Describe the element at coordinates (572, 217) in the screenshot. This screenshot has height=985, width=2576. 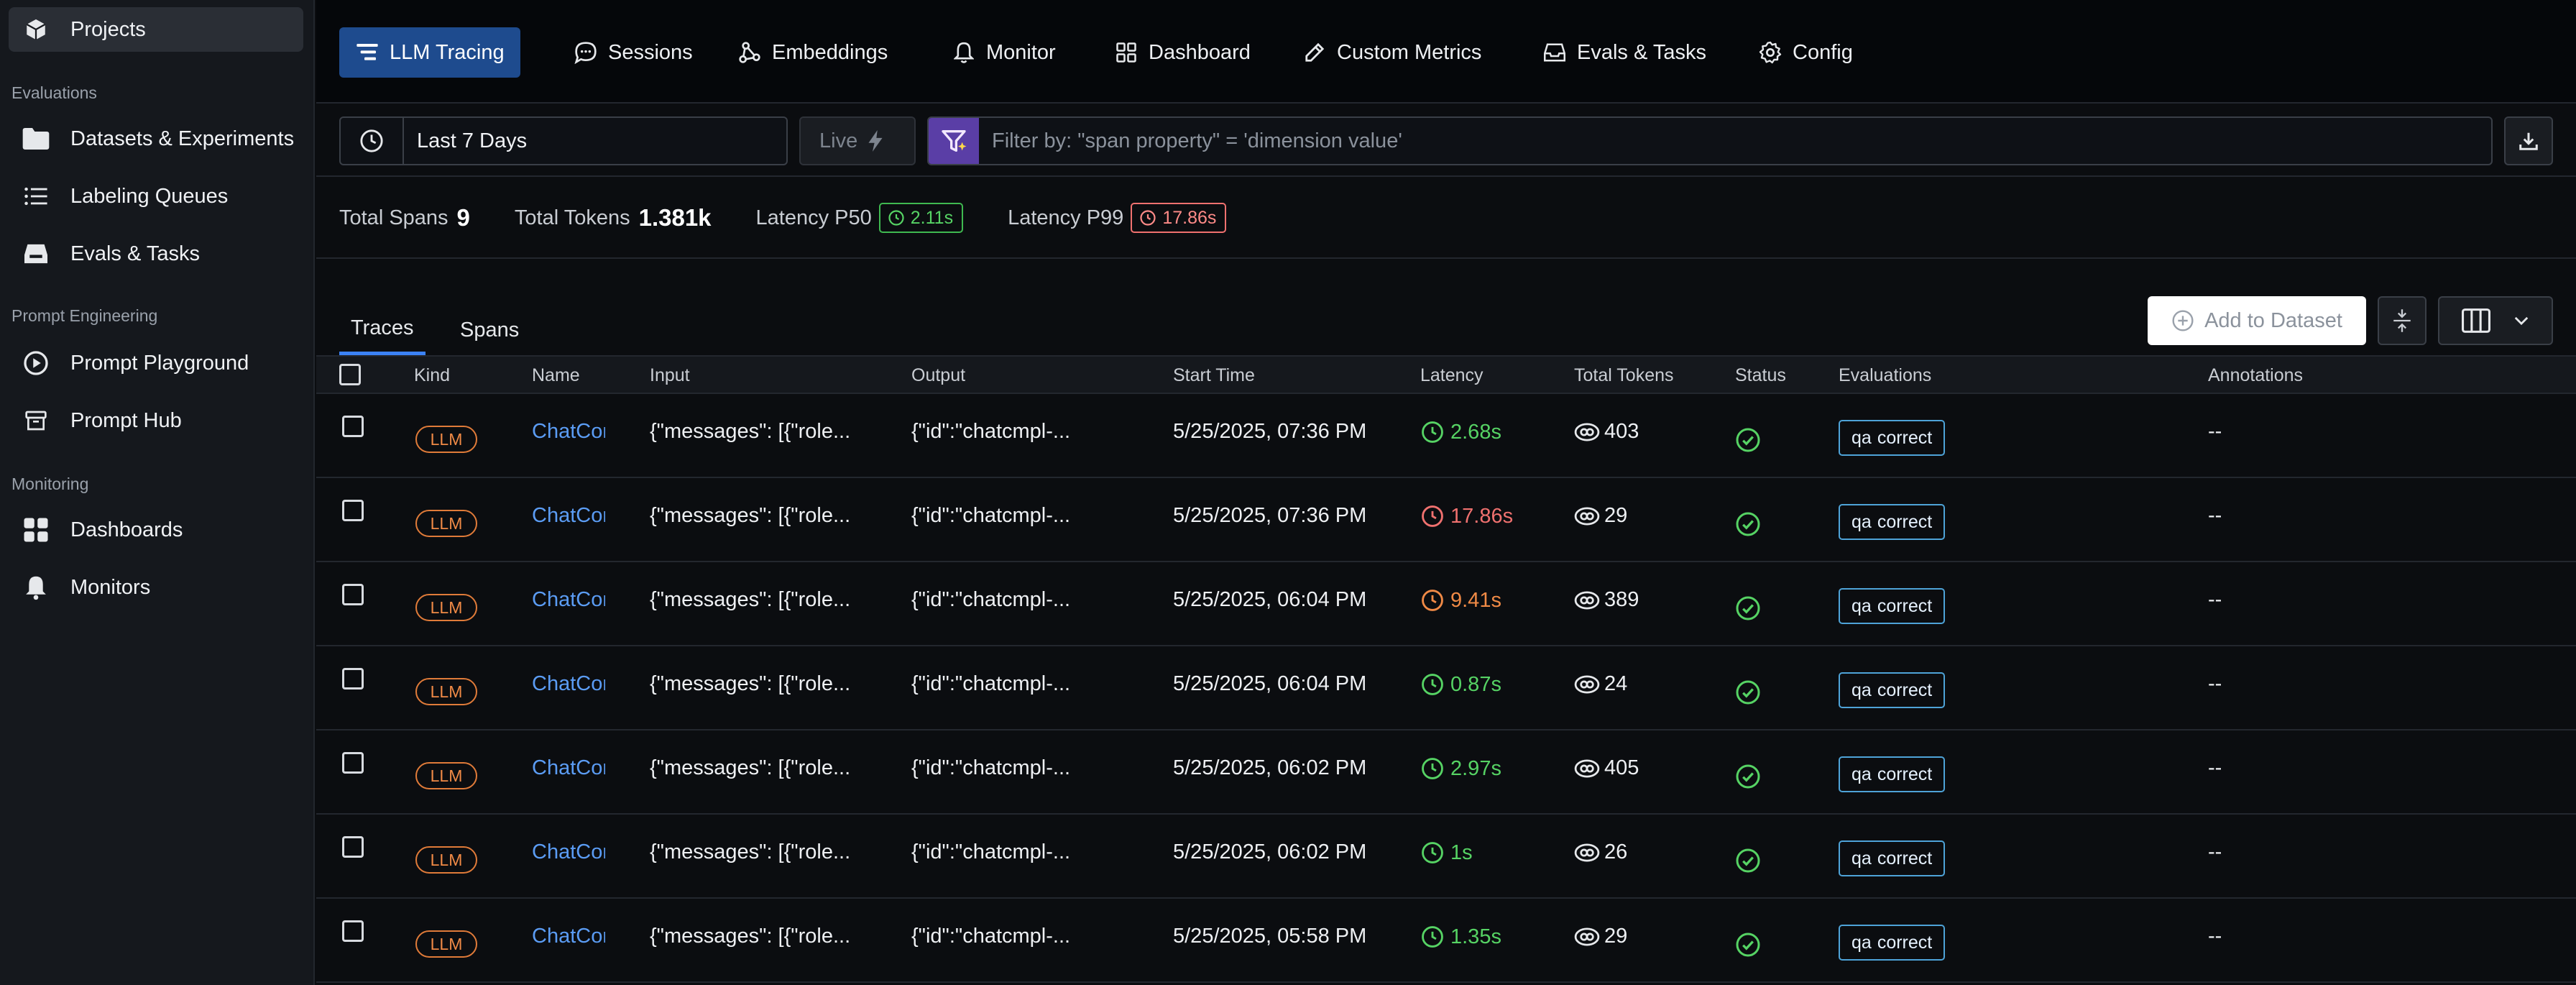
I see `stat-label: Total Tokens` at that location.